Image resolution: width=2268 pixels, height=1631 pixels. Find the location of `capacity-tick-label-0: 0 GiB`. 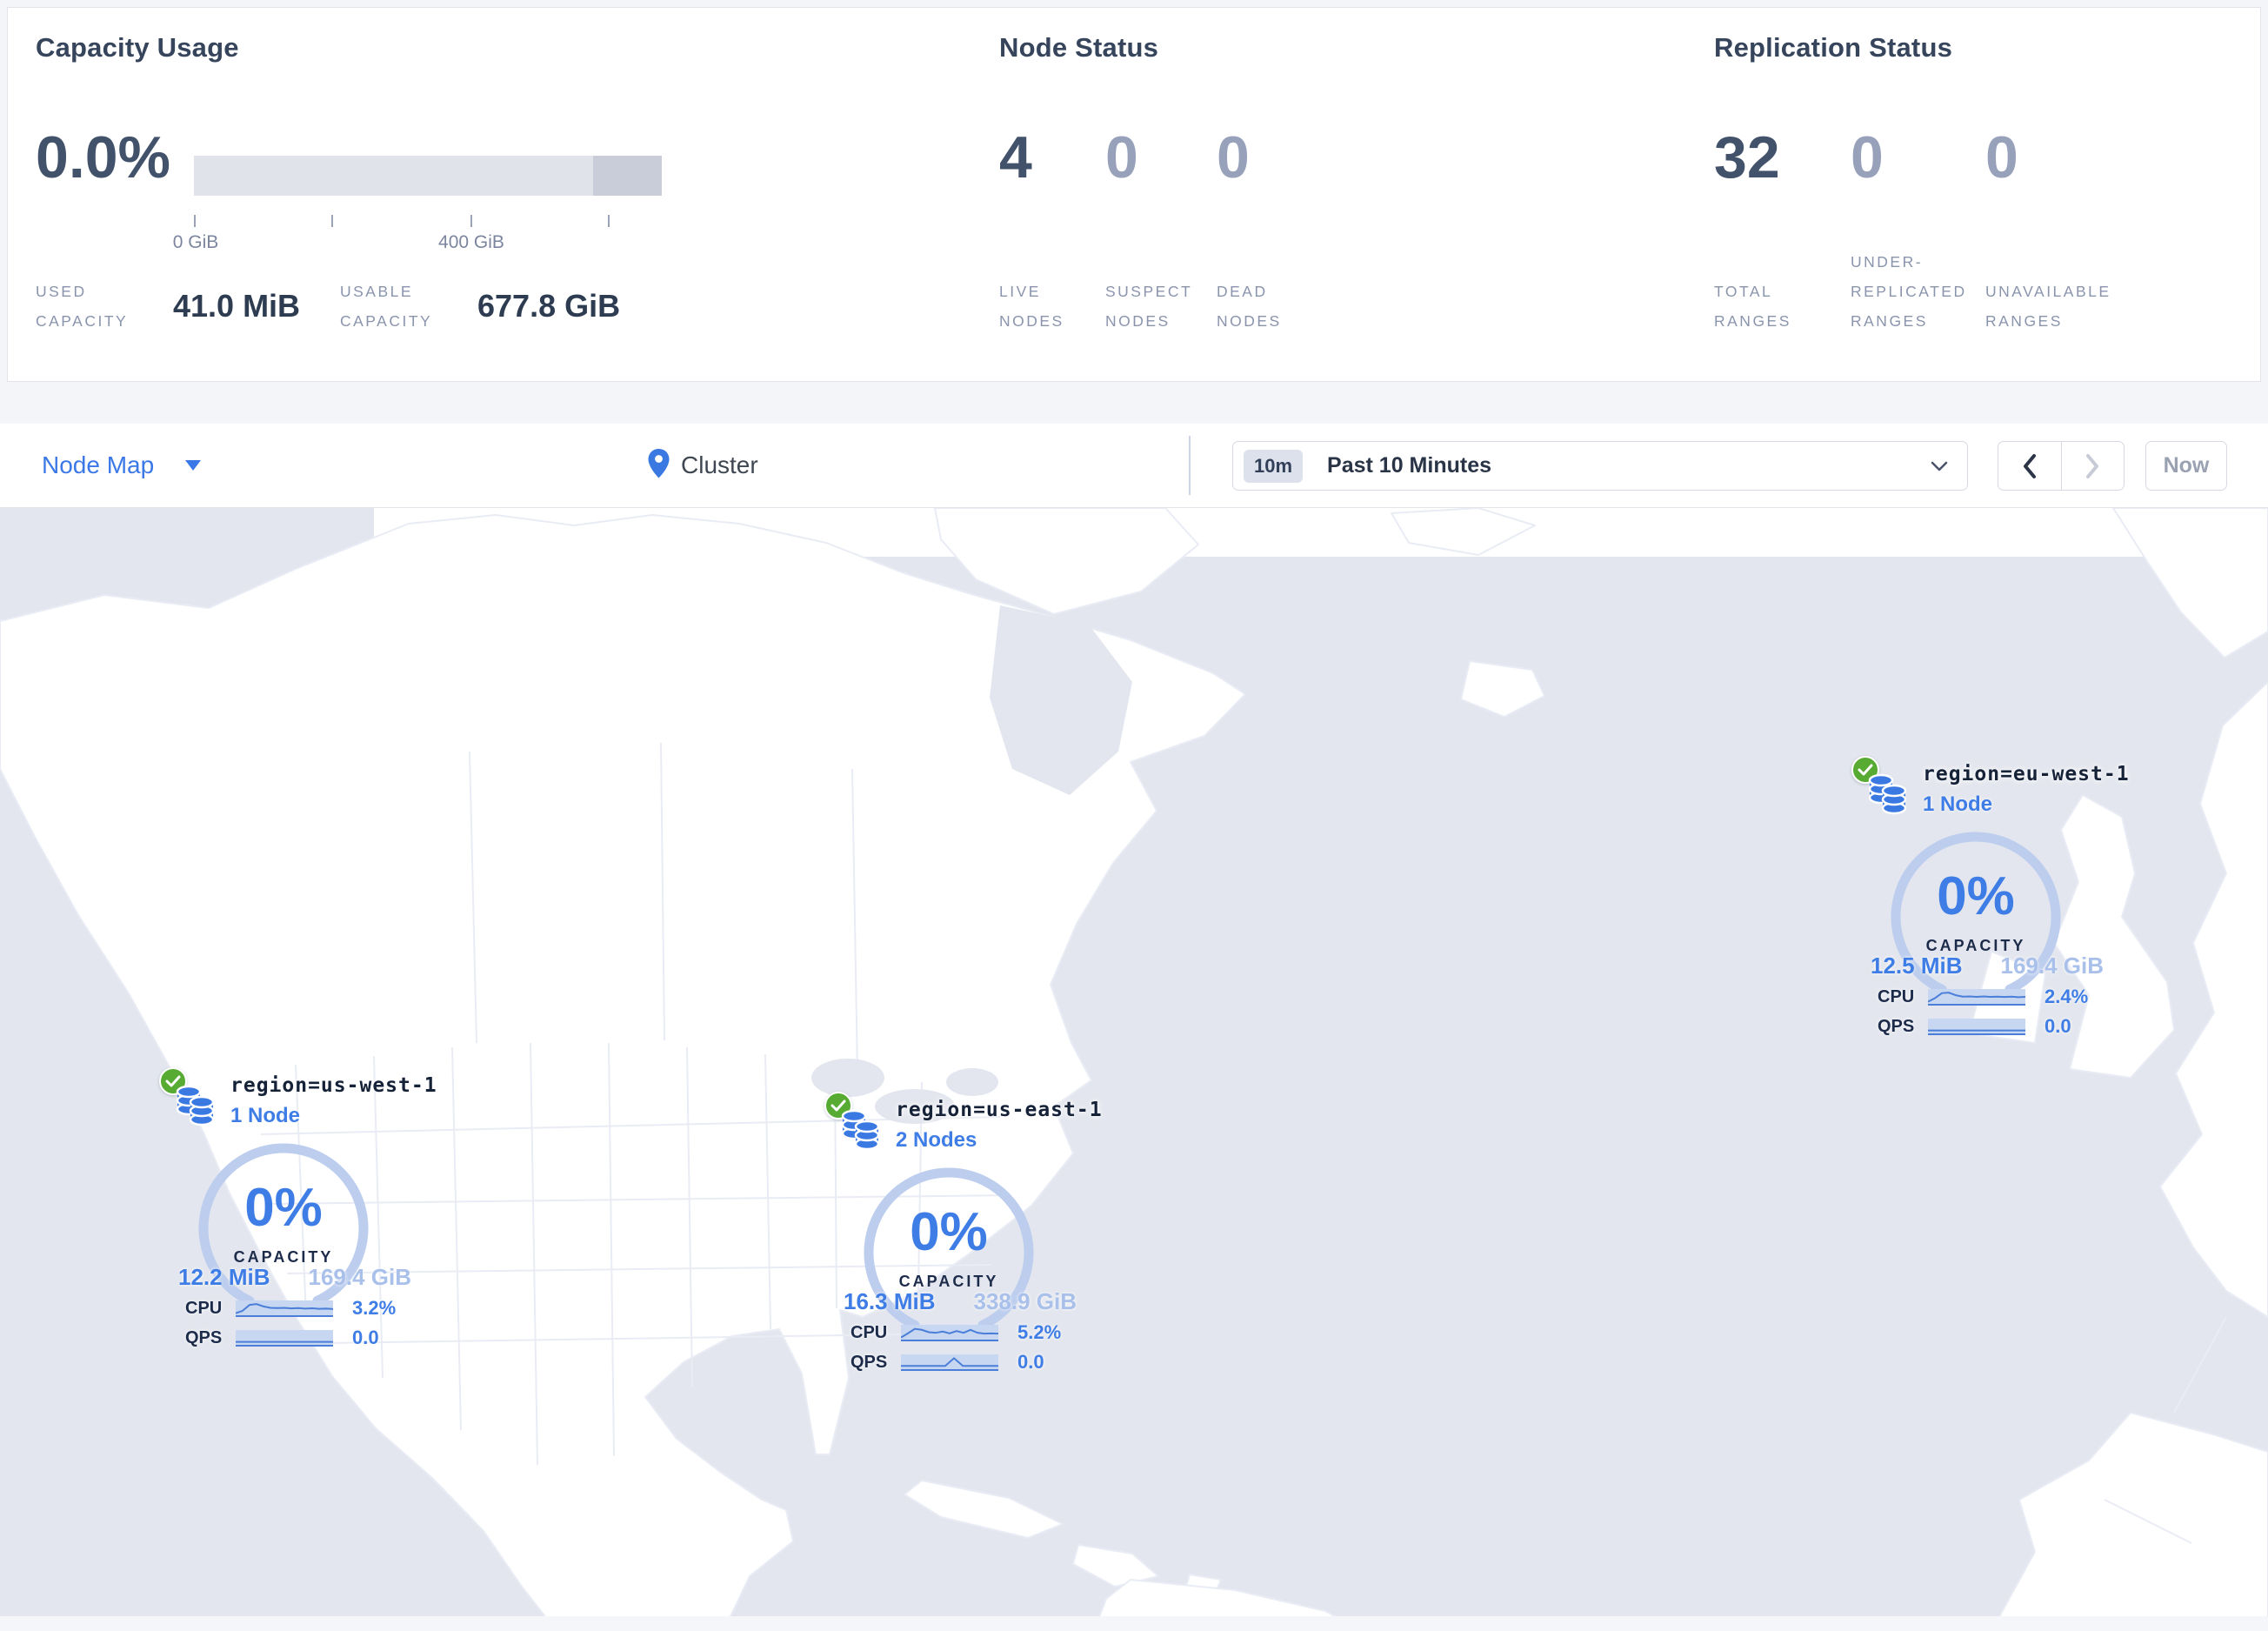

capacity-tick-label-0: 0 GiB is located at coordinates (195, 242).